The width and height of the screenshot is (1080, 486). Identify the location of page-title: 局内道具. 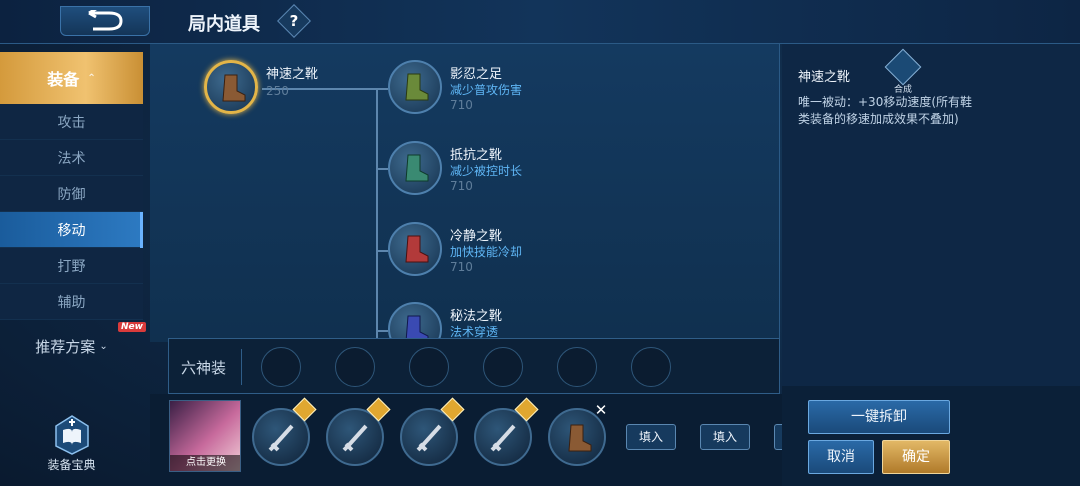
(224, 24).